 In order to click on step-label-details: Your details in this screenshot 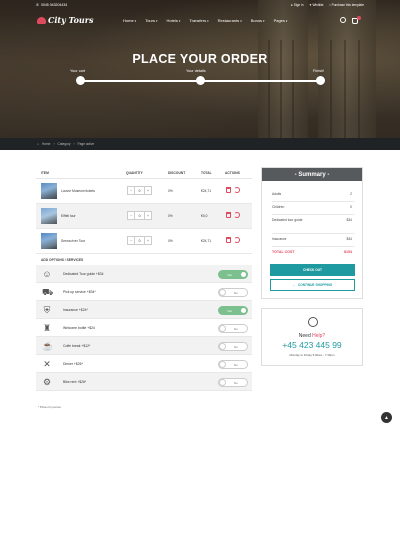, I will do `click(196, 71)`.